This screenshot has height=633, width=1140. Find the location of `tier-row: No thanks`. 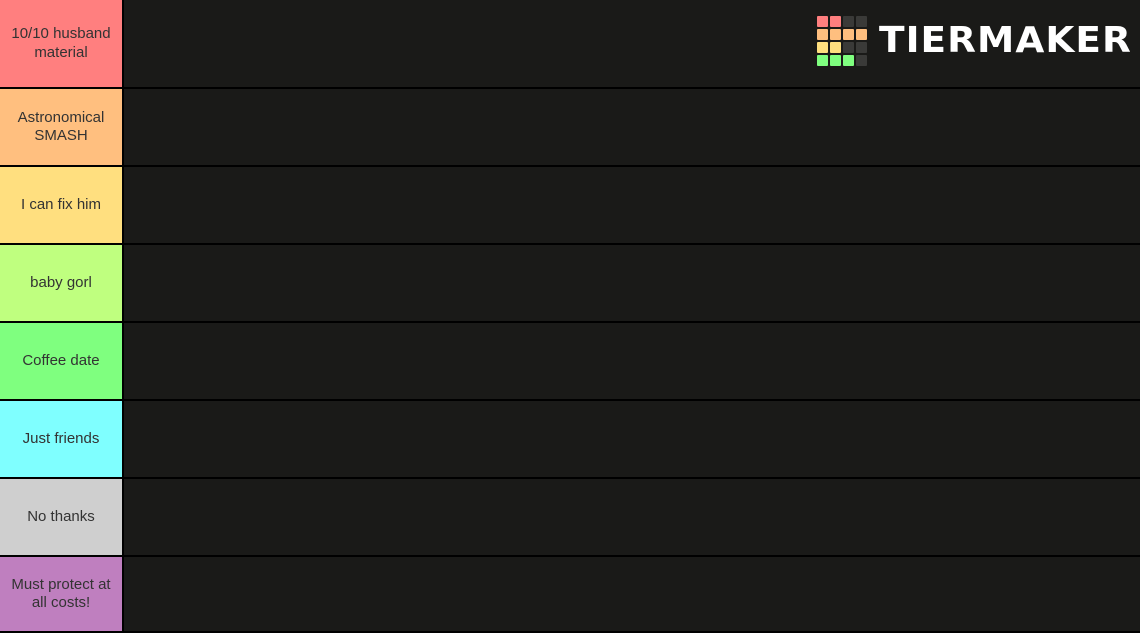

tier-row: No thanks is located at coordinates (570, 518).